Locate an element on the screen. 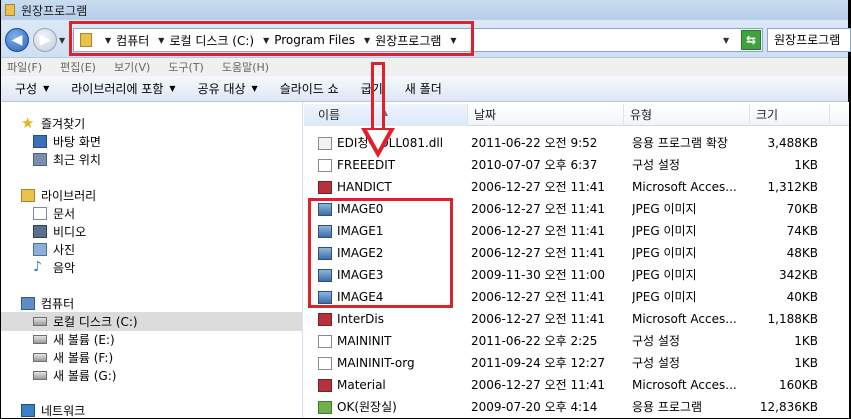  menu-edit: 편집(E) is located at coordinates (78, 67).